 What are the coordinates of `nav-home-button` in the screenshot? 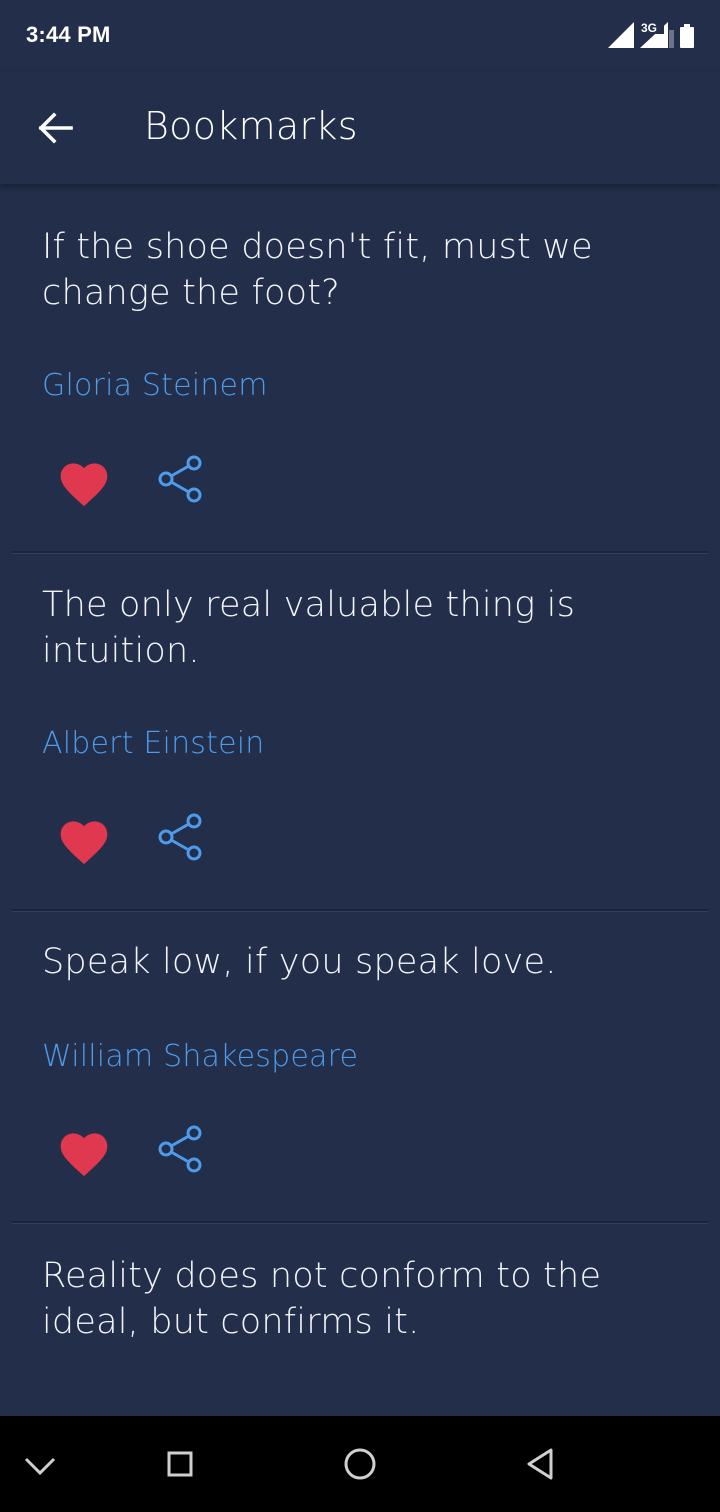 It's located at (360, 1464).